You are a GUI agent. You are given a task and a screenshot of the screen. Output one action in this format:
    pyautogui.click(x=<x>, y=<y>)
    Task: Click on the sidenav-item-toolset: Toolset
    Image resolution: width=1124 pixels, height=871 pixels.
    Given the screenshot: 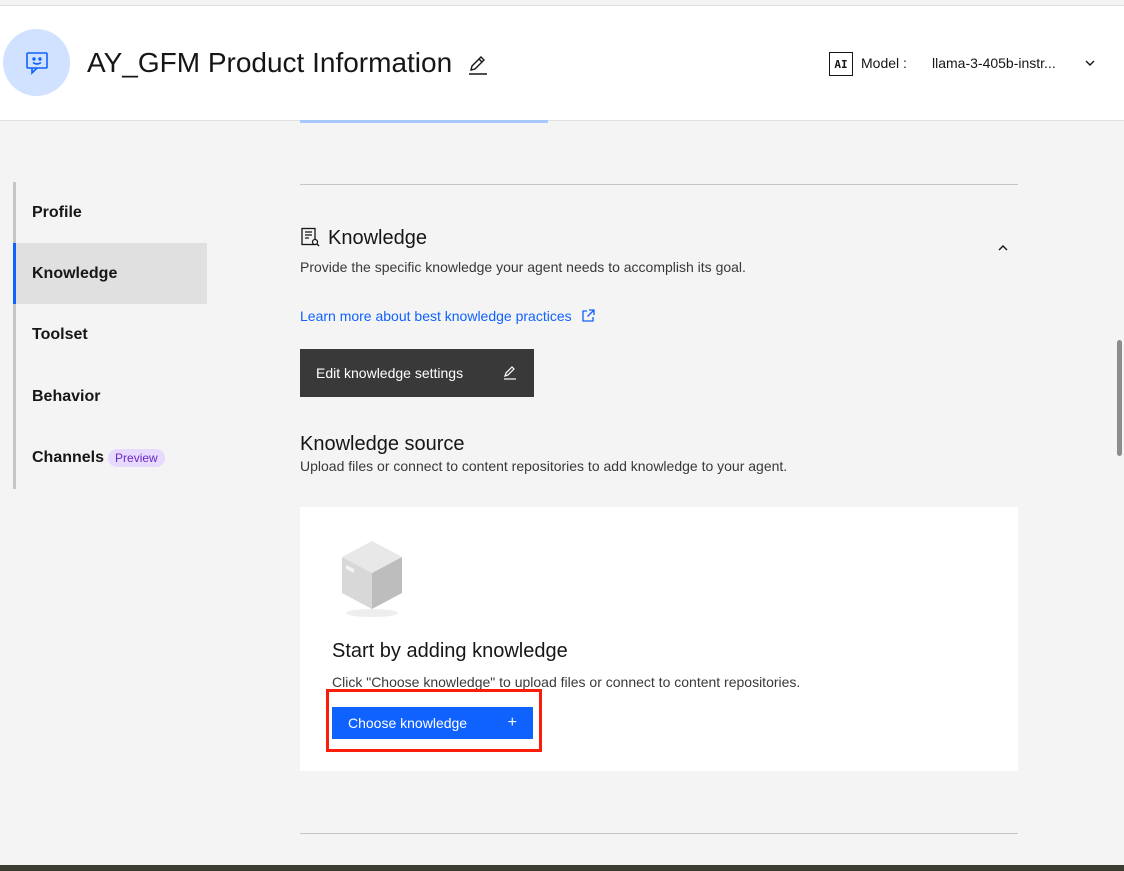 What is the action you would take?
    pyautogui.click(x=111, y=334)
    